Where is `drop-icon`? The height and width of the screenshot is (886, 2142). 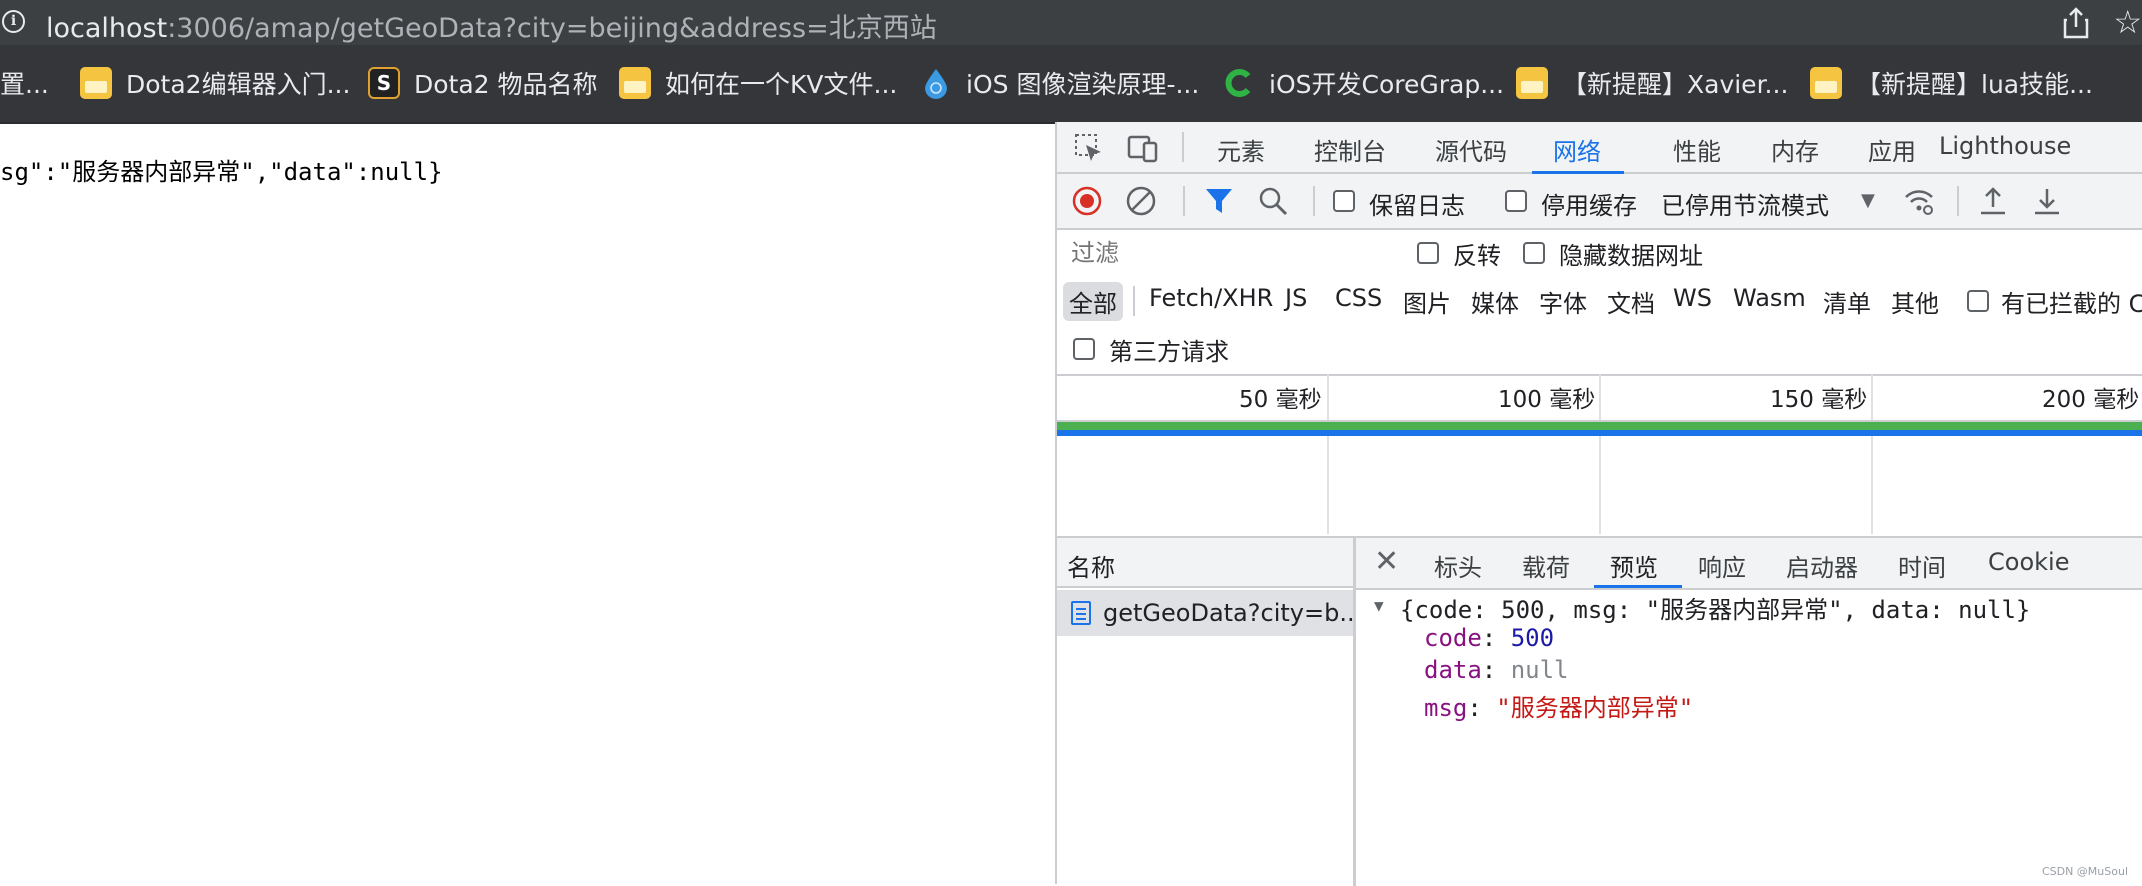
drop-icon is located at coordinates (936, 84).